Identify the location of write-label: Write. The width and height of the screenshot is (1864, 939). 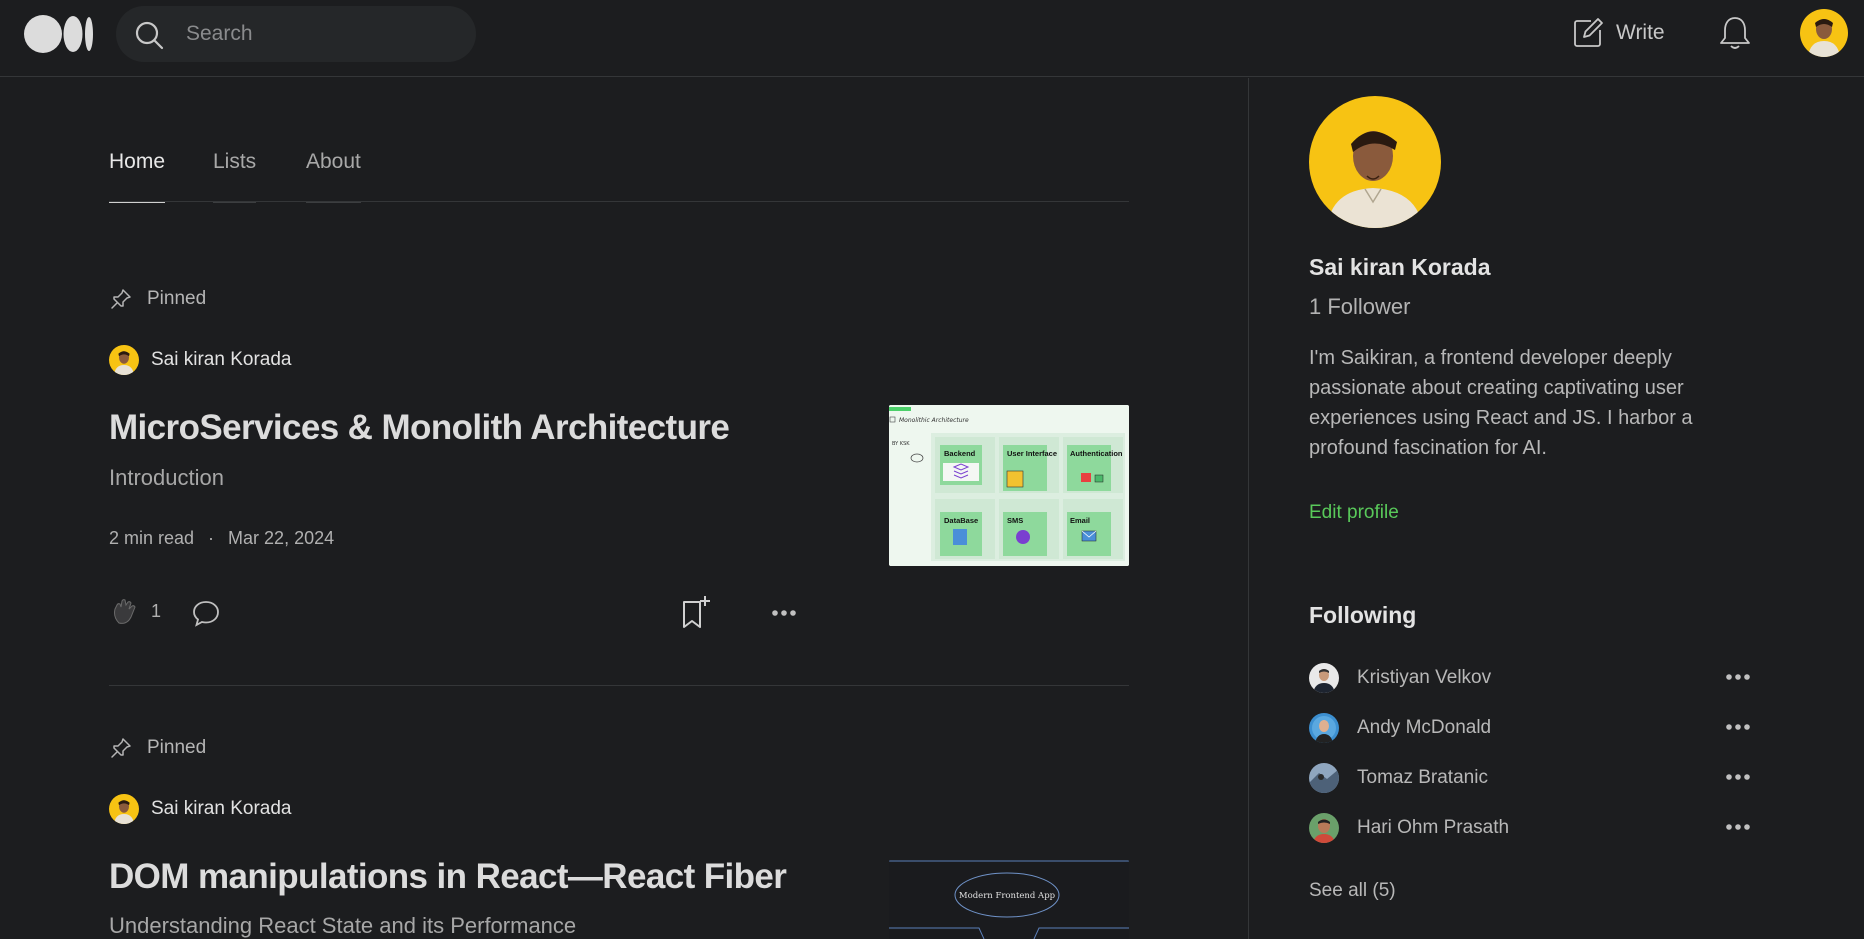
(1640, 32).